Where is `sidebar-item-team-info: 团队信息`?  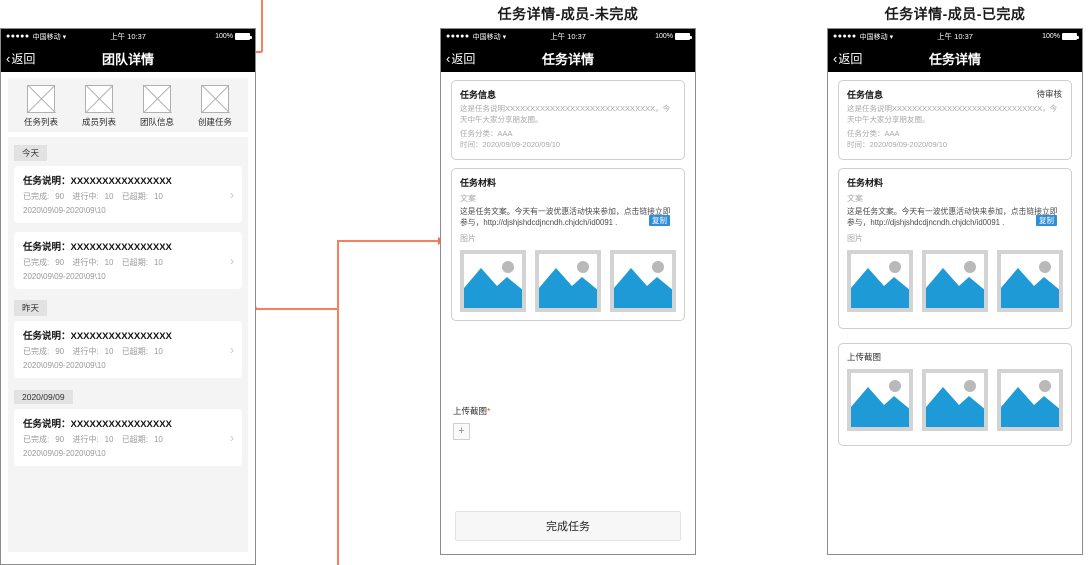
sidebar-item-team-info: 团队信息 is located at coordinates (157, 106).